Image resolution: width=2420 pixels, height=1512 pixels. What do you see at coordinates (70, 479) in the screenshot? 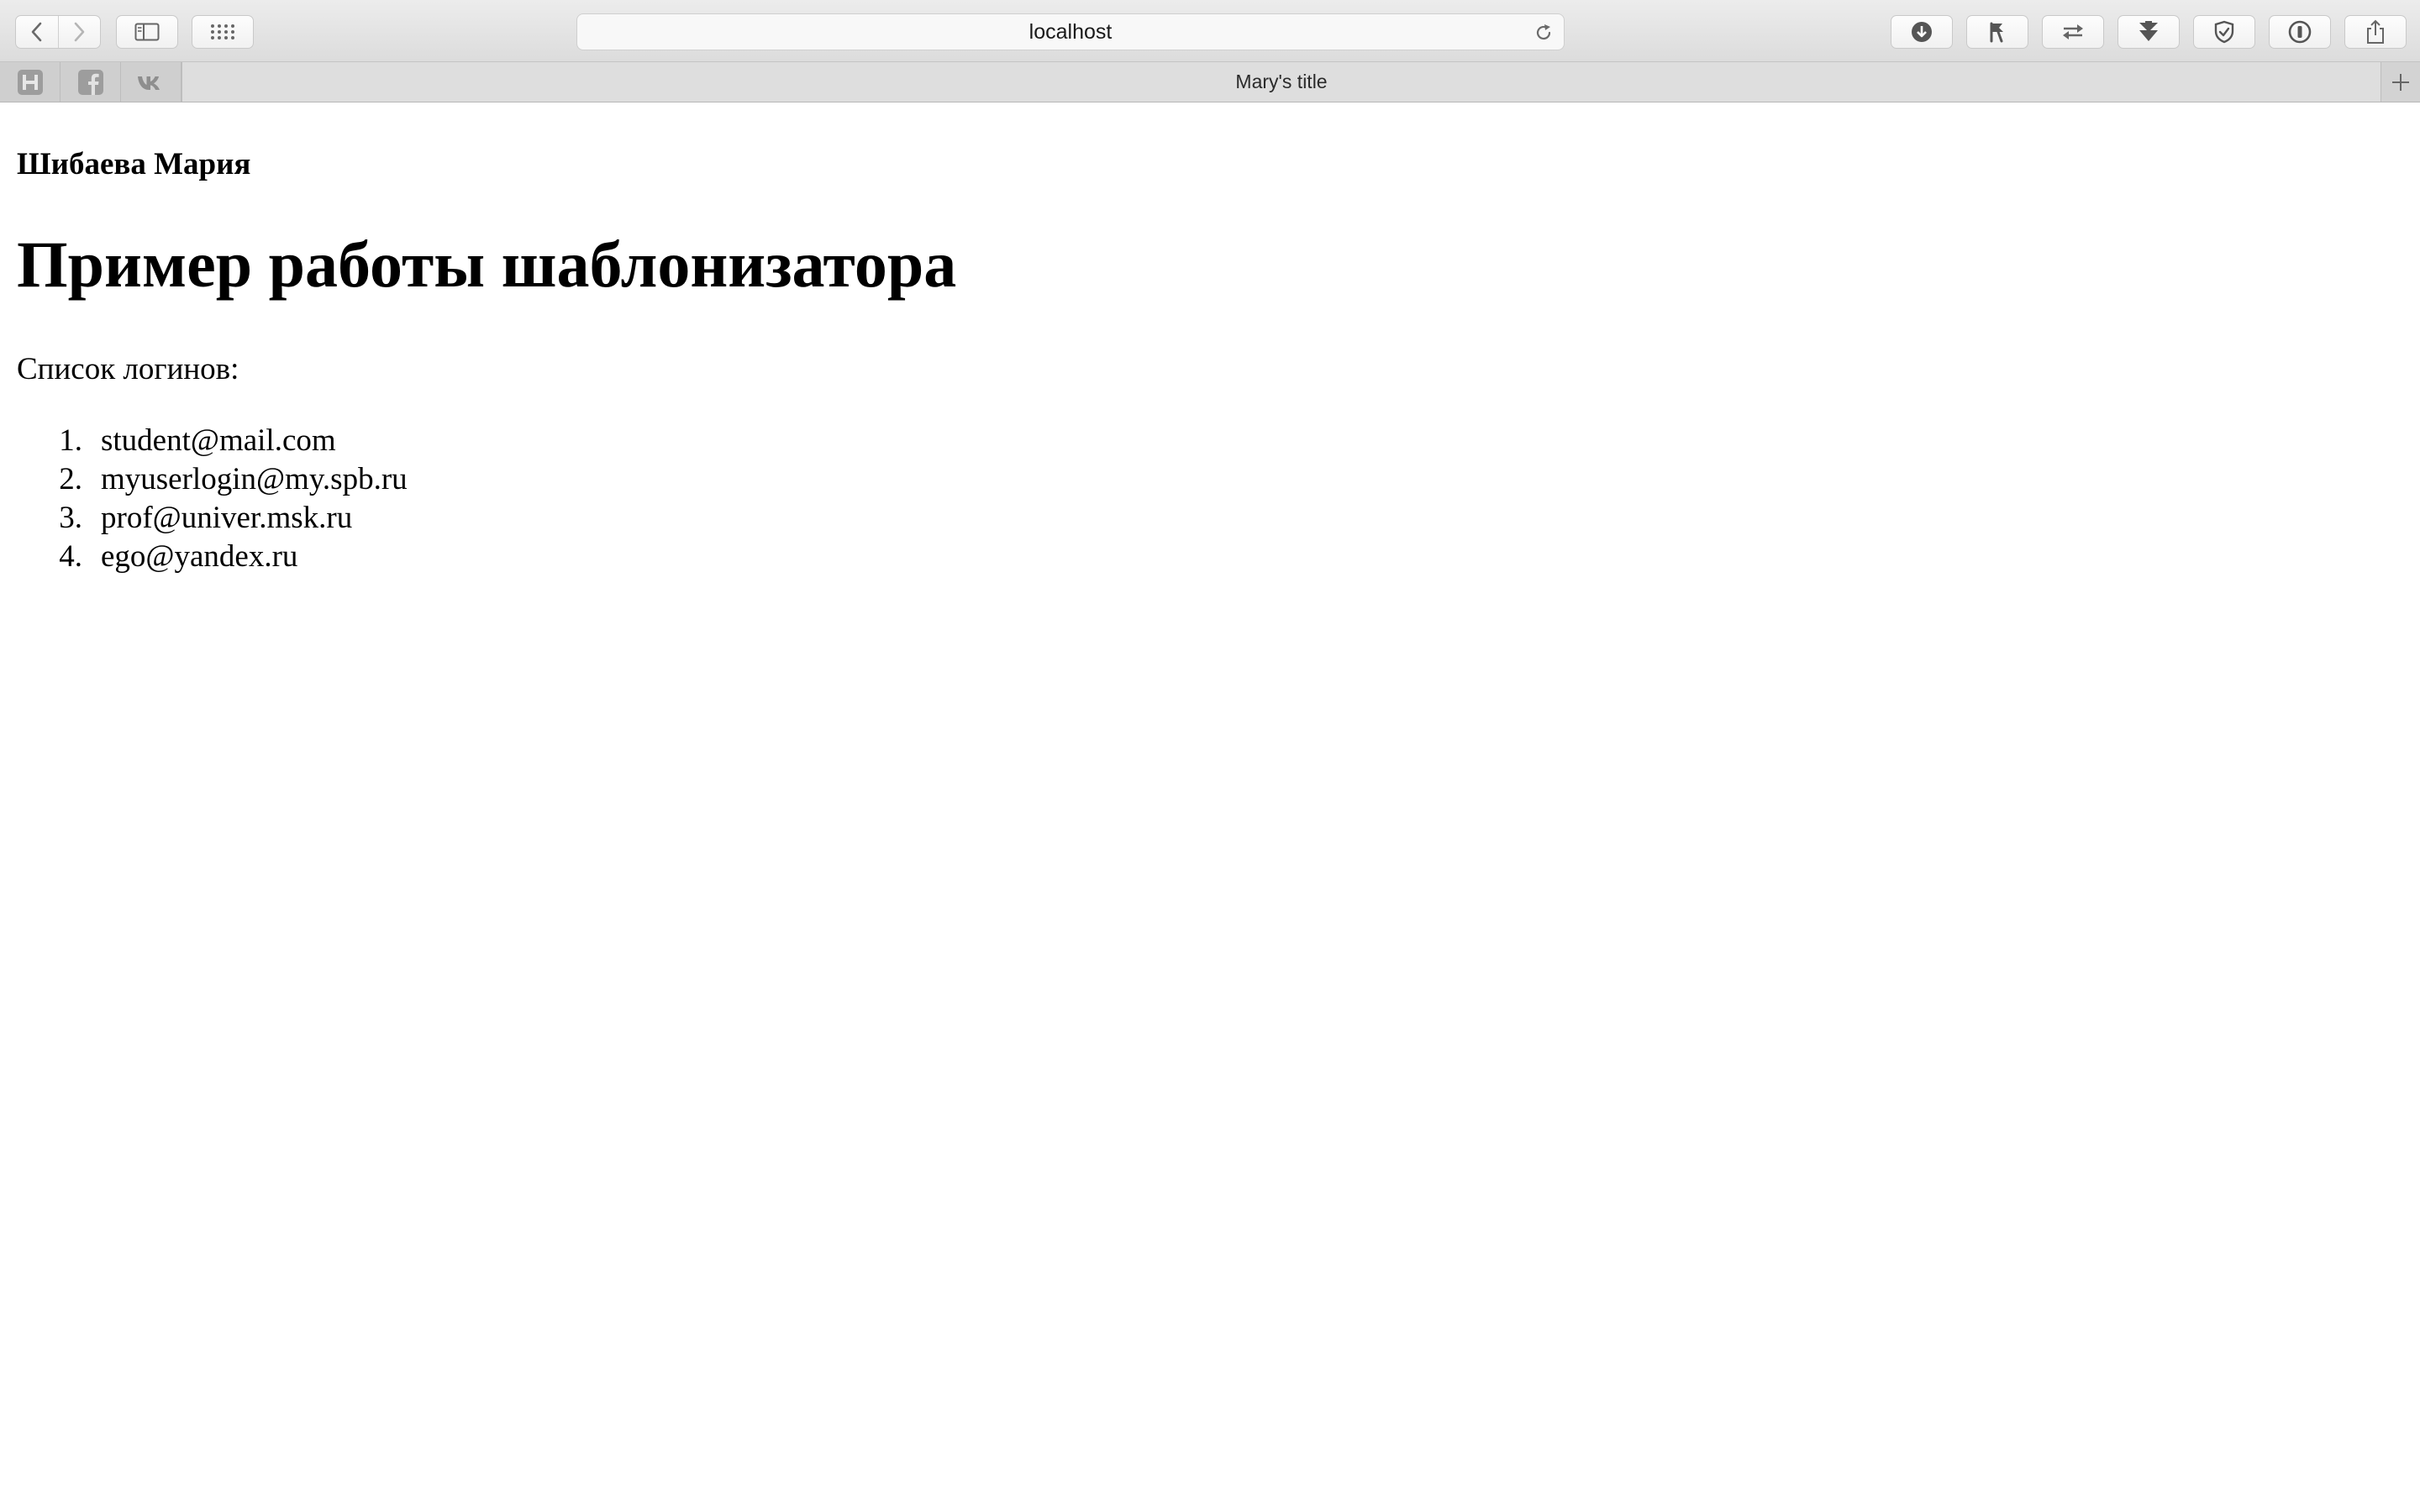
I see `list-item-number: 2.` at bounding box center [70, 479].